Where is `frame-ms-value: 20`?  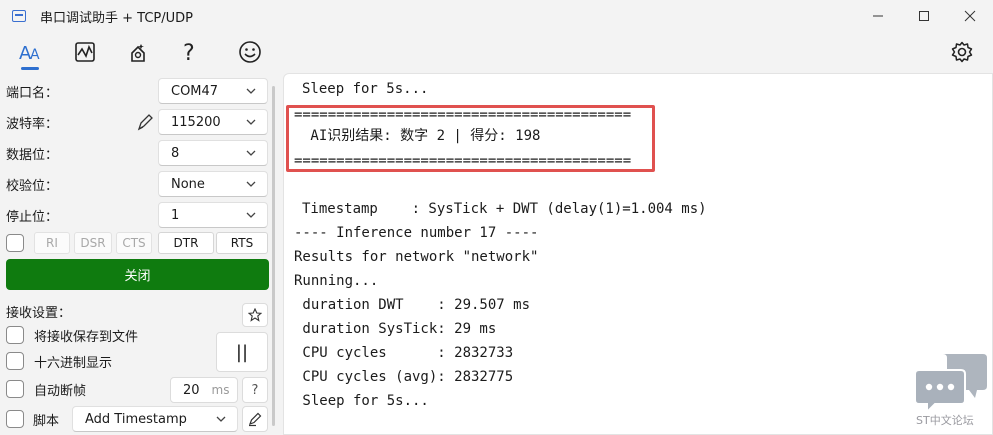 frame-ms-value: 20 is located at coordinates (191, 390).